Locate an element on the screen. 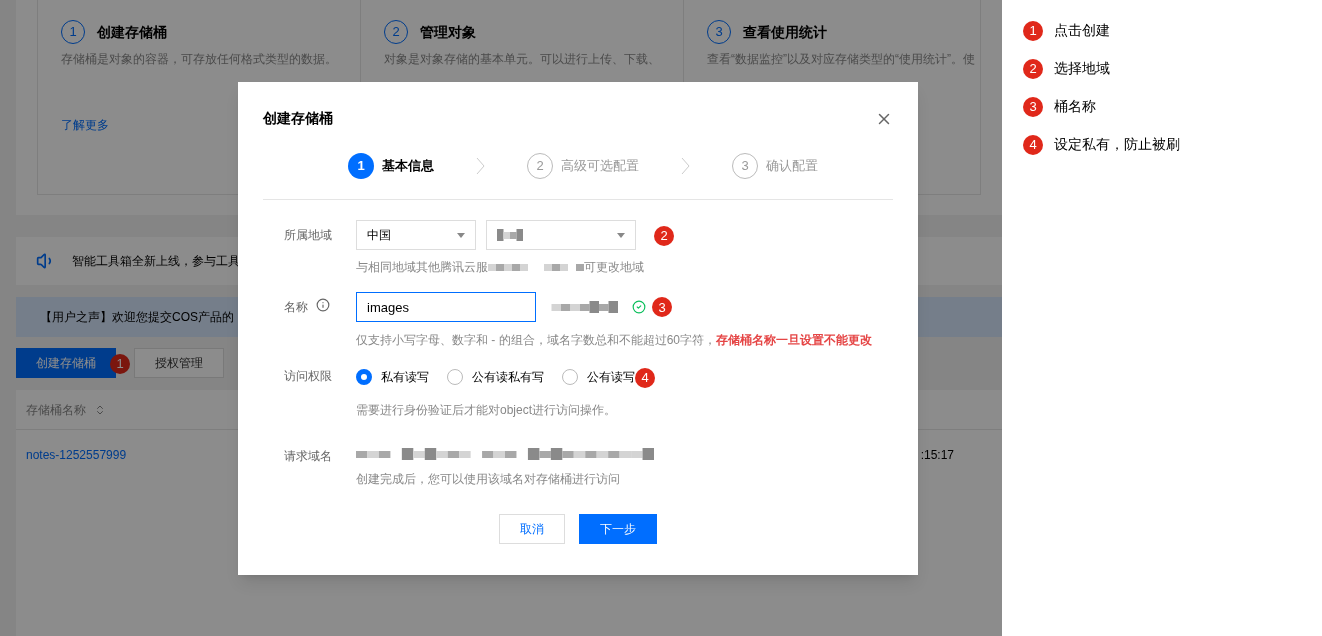 This screenshot has height=636, width=1322. sort-icon is located at coordinates (100, 409).